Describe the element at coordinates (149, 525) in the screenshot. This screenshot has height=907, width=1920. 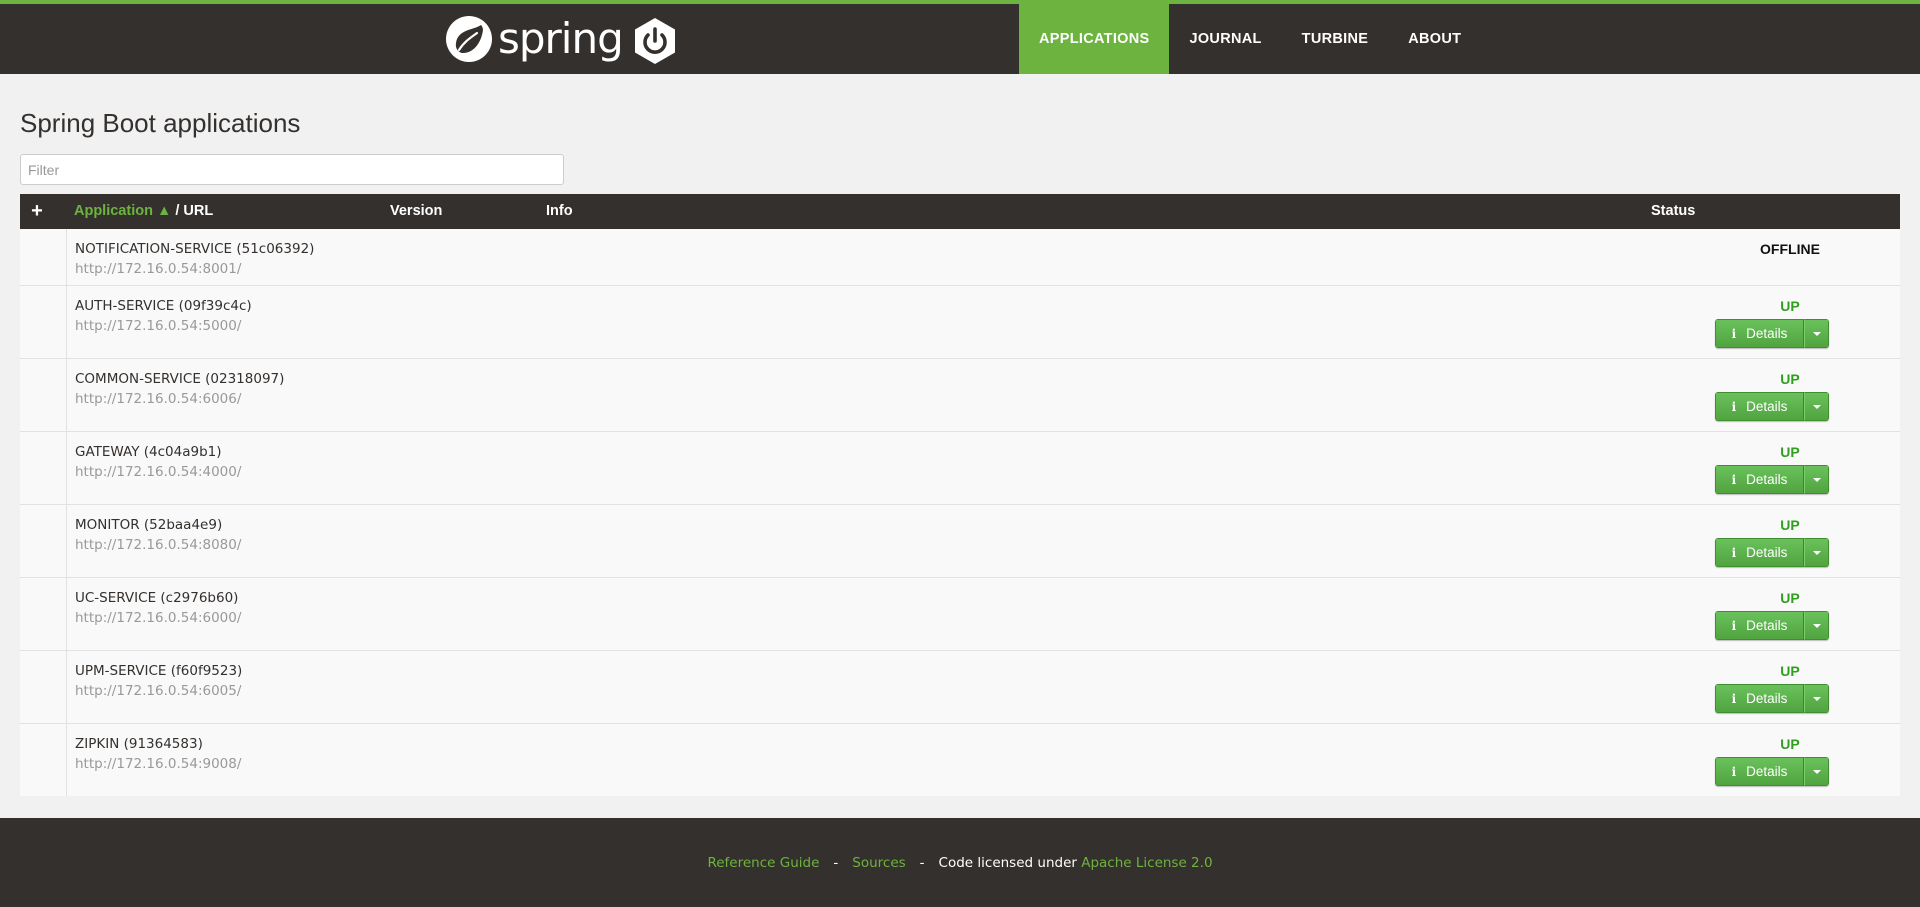
I see `app-name: MONITOR (52baa4e9)` at that location.